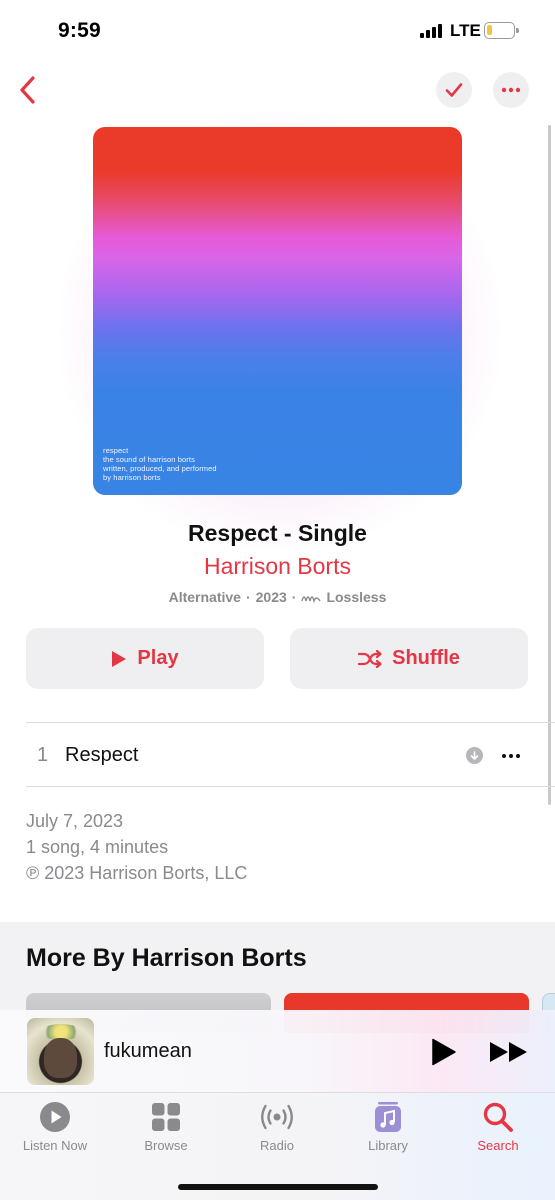 The image size is (555, 1200). Describe the element at coordinates (509, 1052) in the screenshot. I see `fast-forward-icon` at that location.